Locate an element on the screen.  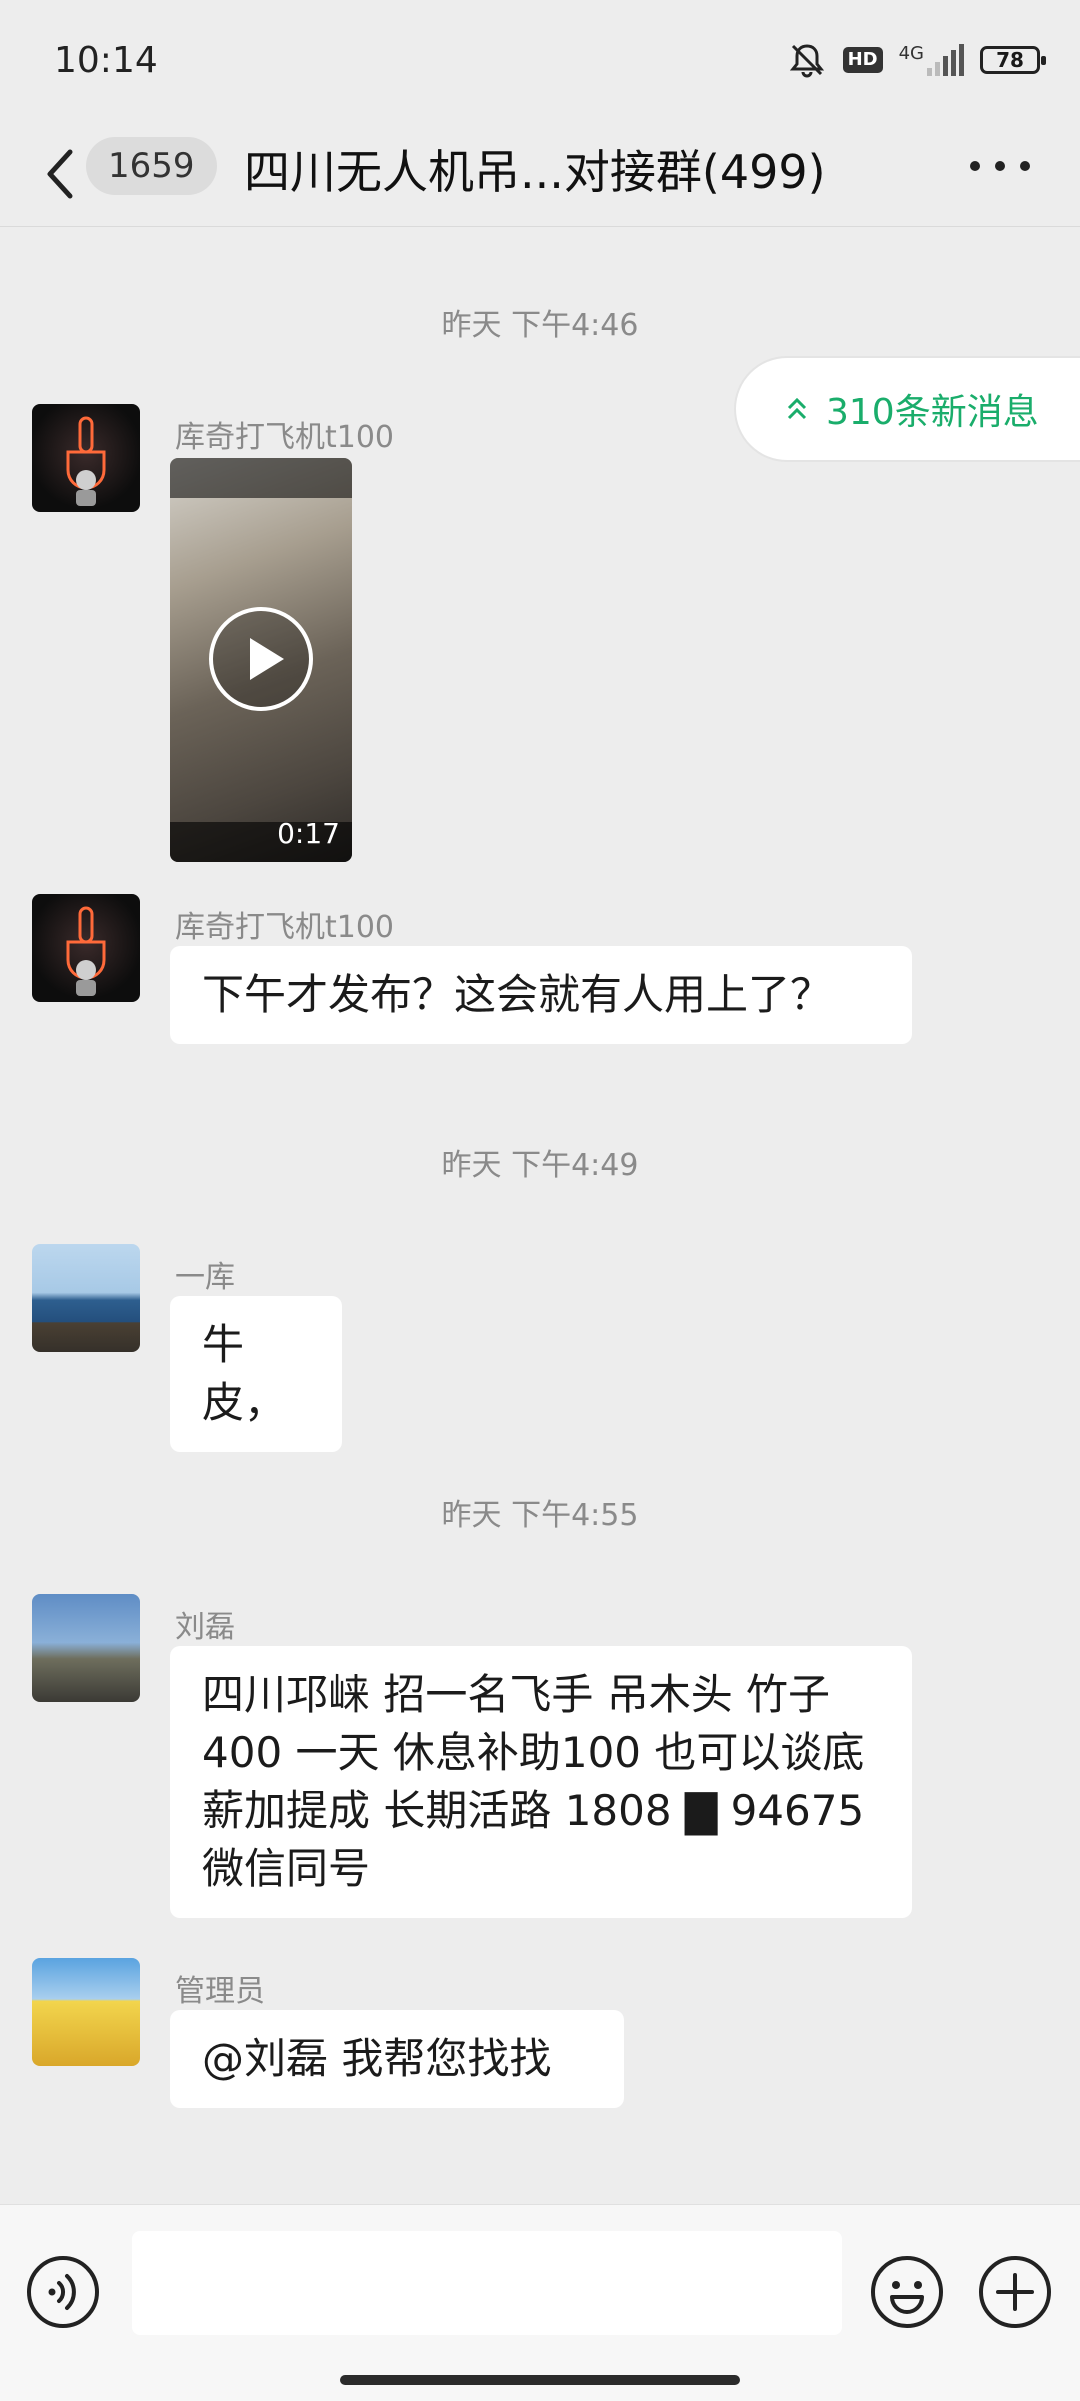
timestamp: 昨天 下午4:46 is located at coordinates (540, 325).